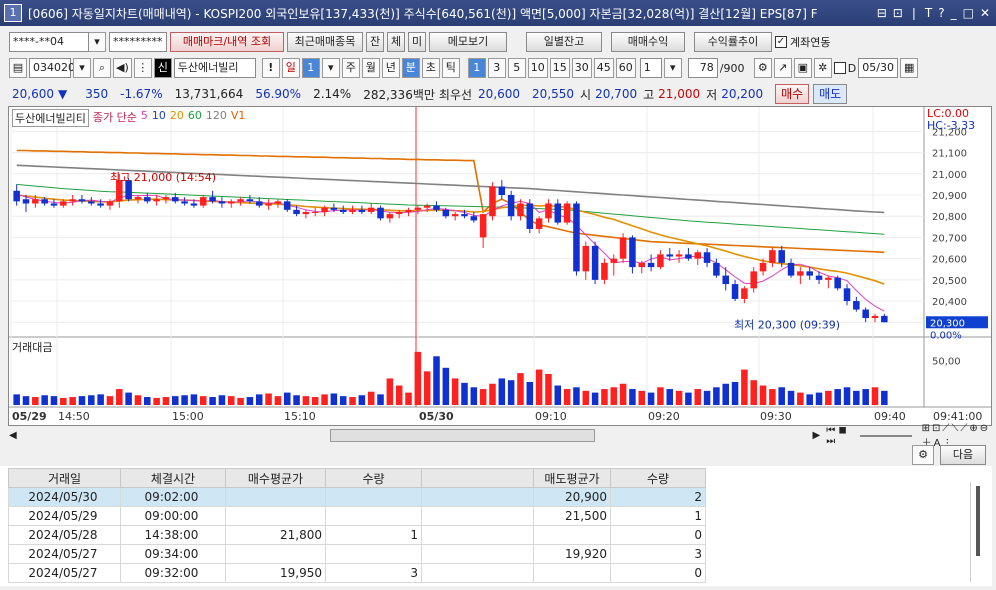 The height and width of the screenshot is (590, 996). I want to click on recent-trades-button: 최근매매종목, so click(325, 42).